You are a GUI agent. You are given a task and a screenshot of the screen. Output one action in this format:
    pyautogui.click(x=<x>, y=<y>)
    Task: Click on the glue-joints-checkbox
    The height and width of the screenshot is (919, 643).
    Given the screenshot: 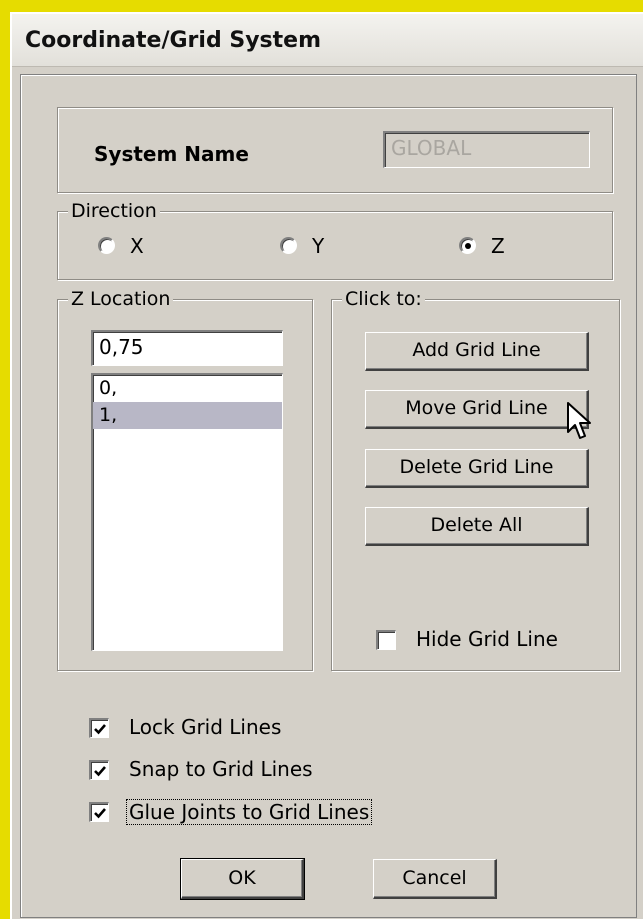 What is the action you would take?
    pyautogui.click(x=99, y=812)
    